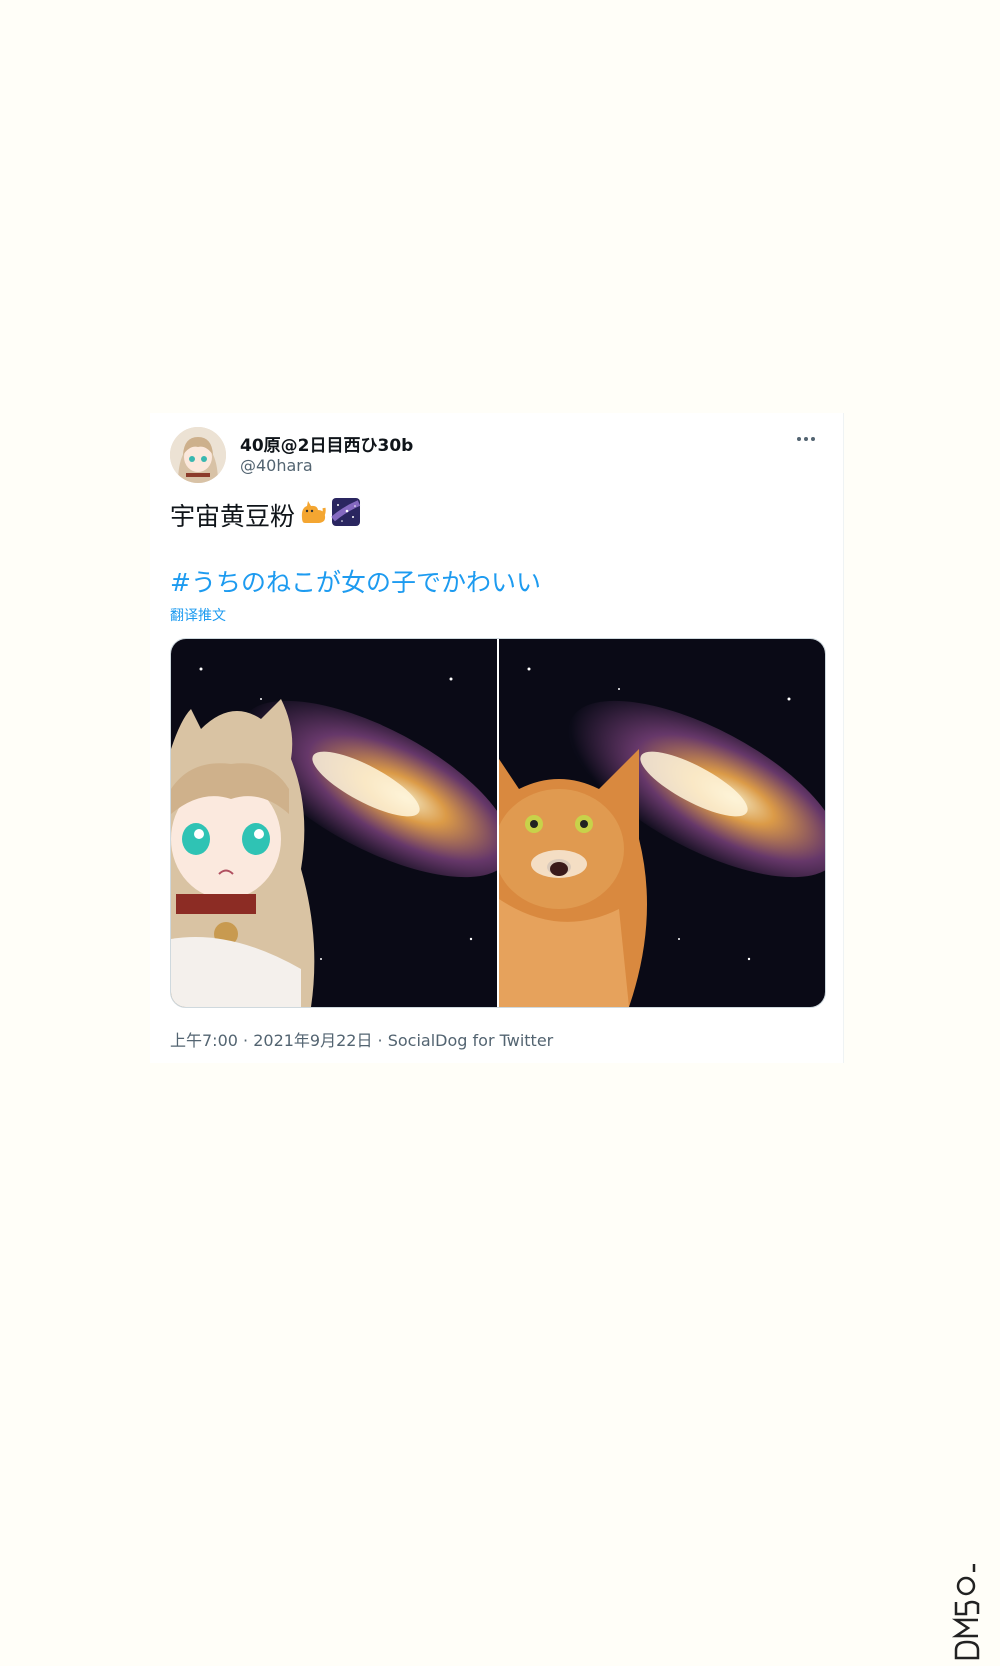 The image size is (1000, 1666). I want to click on more-options-icon, so click(806, 439).